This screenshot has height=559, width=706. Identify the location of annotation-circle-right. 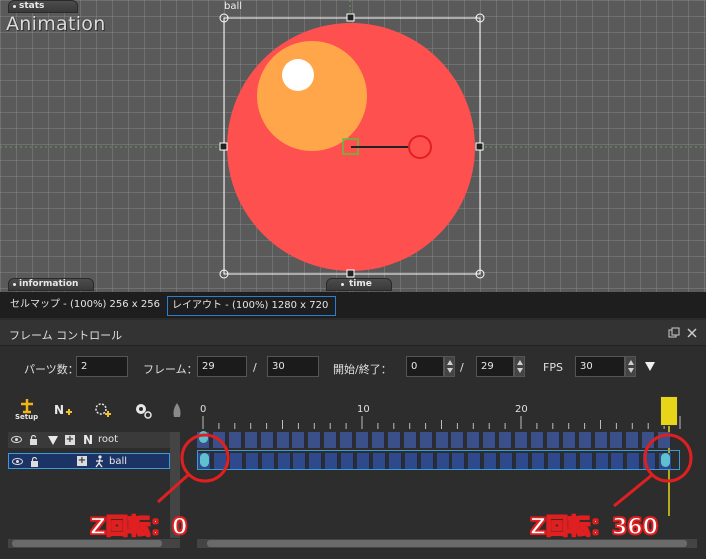
(668, 458).